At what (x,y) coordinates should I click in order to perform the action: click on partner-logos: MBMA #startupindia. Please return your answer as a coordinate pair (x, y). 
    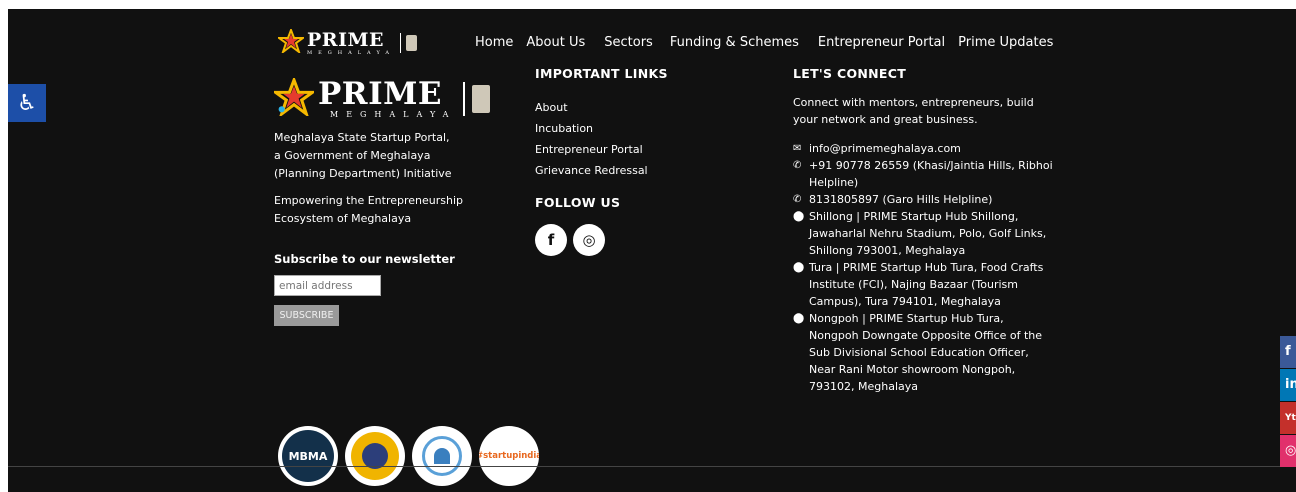
    Looking at the image, I should click on (412, 456).